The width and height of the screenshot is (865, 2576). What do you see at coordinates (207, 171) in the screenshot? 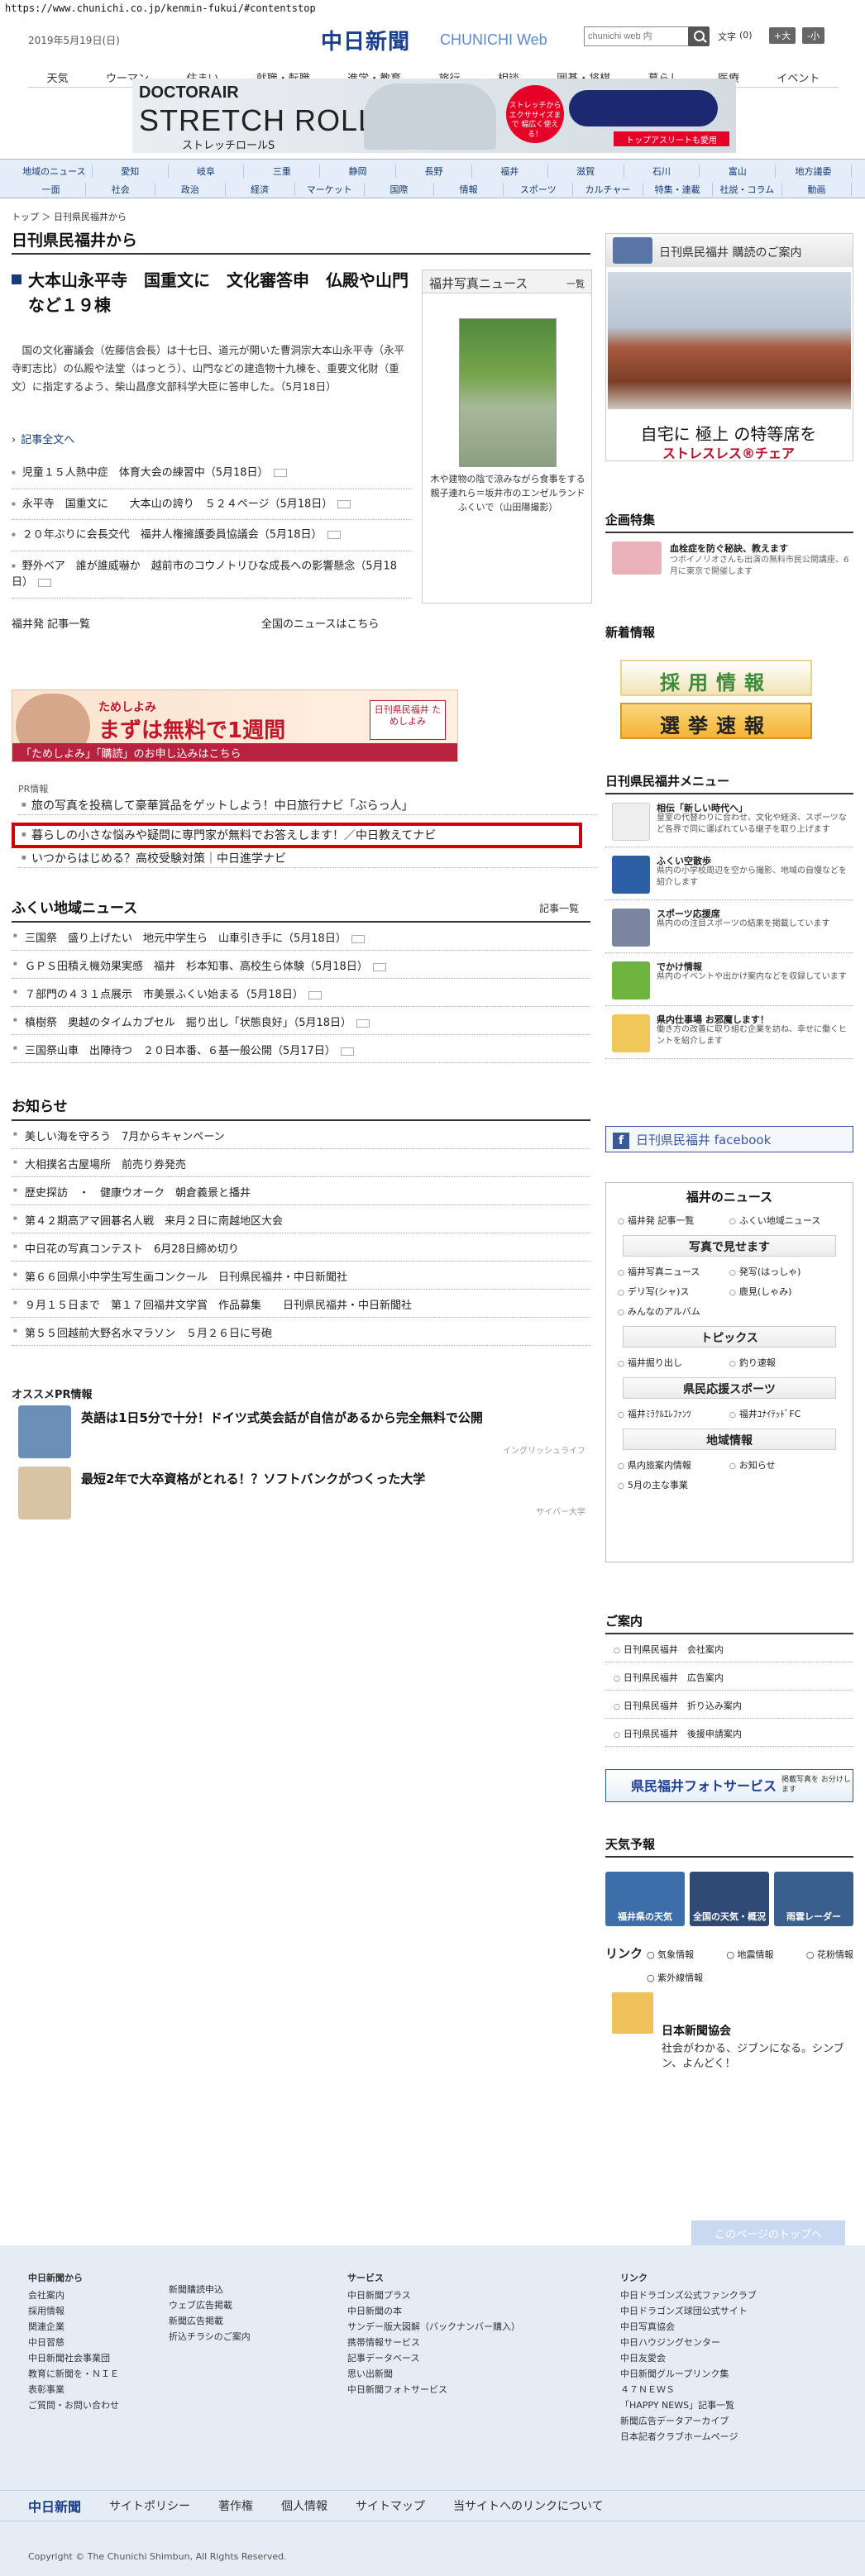
I see `cat-item: 岐阜` at bounding box center [207, 171].